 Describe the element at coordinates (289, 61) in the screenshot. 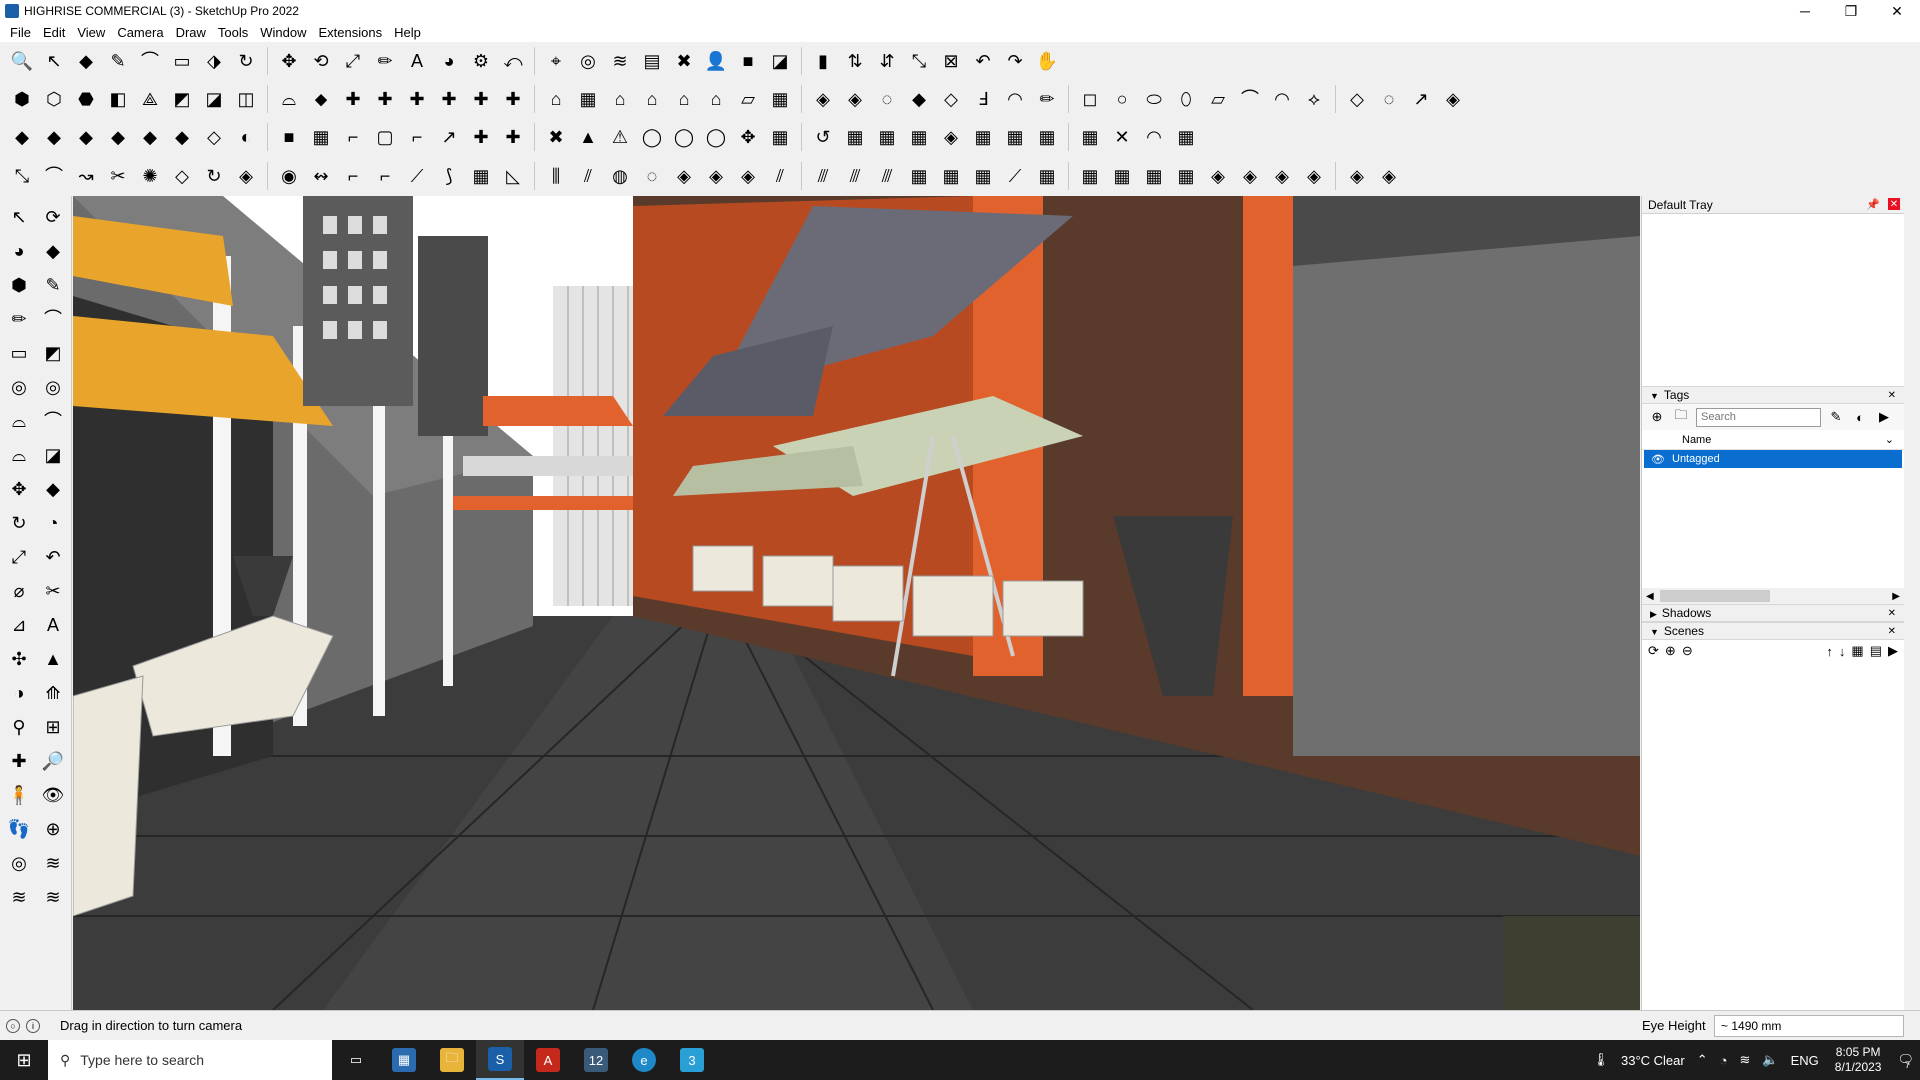

I see `tool-icon: ✥` at that location.